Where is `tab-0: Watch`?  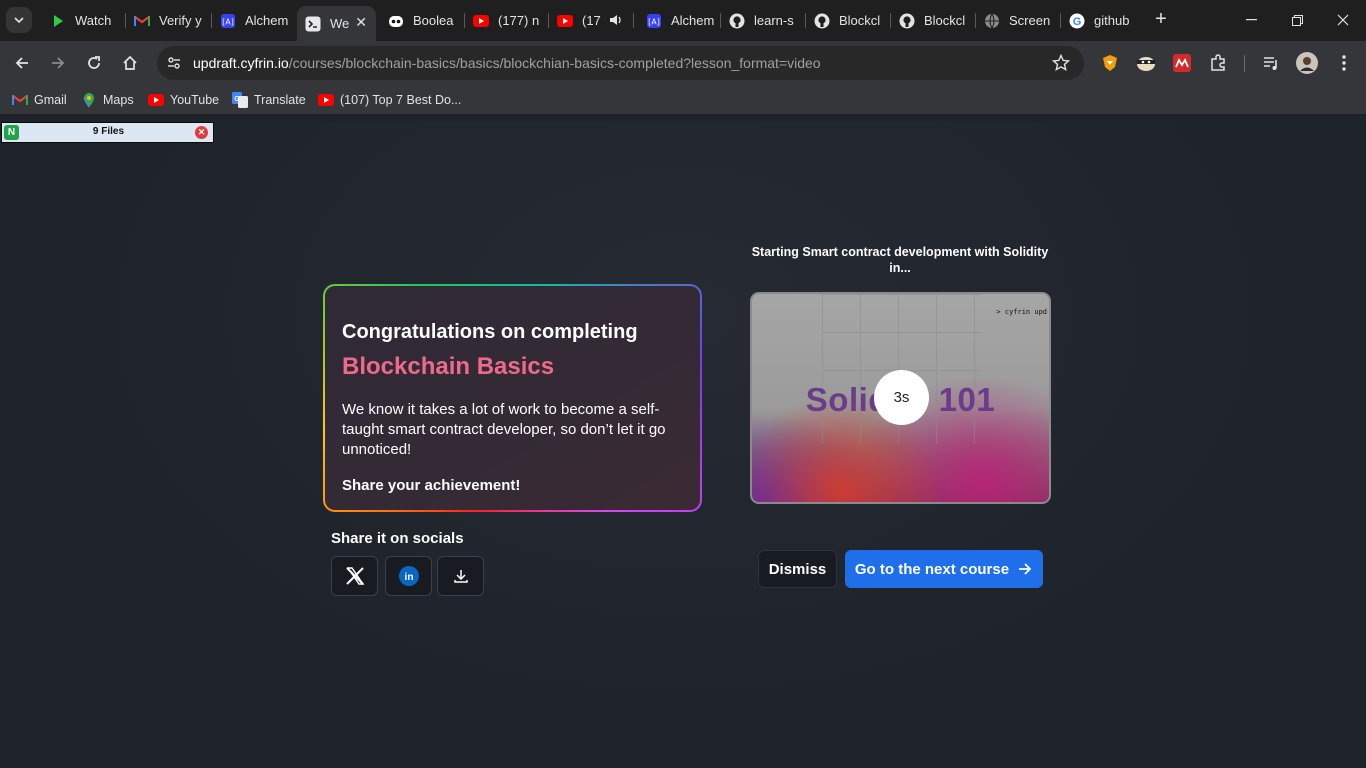
tab-0: Watch is located at coordinates (84, 20).